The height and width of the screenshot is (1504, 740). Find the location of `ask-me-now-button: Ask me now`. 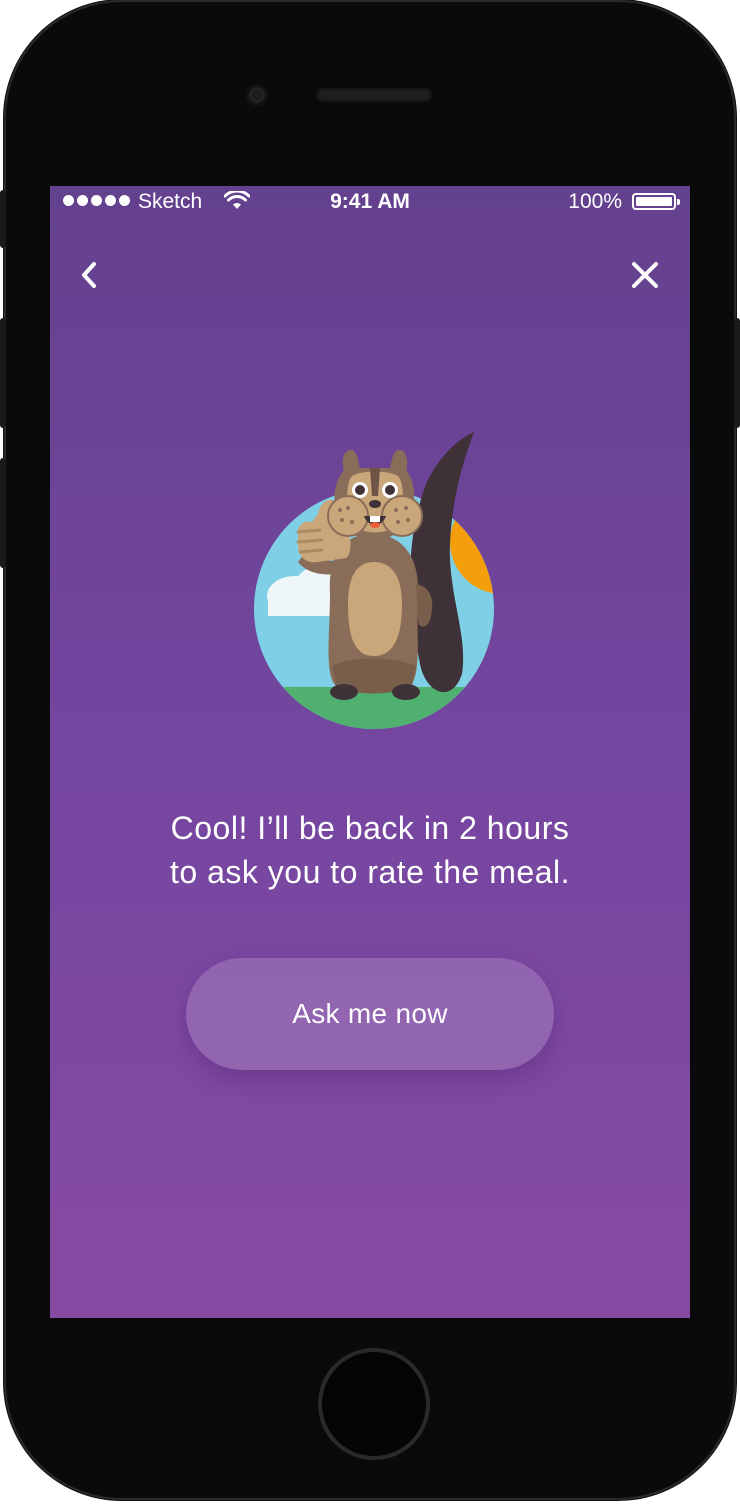

ask-me-now-button: Ask me now is located at coordinates (370, 1014).